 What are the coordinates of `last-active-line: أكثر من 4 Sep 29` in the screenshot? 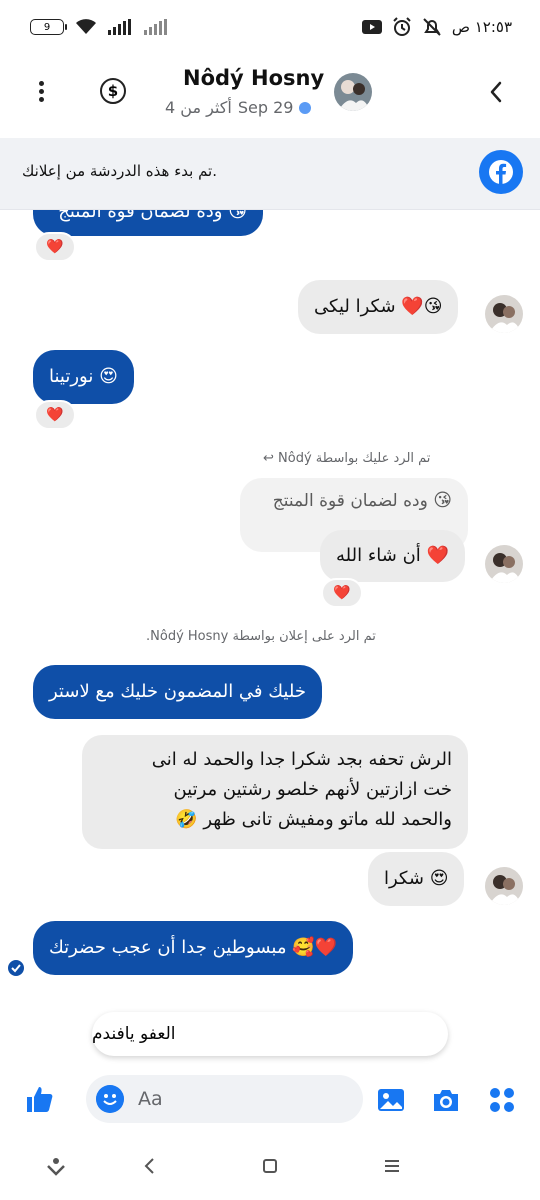 It's located at (238, 107).